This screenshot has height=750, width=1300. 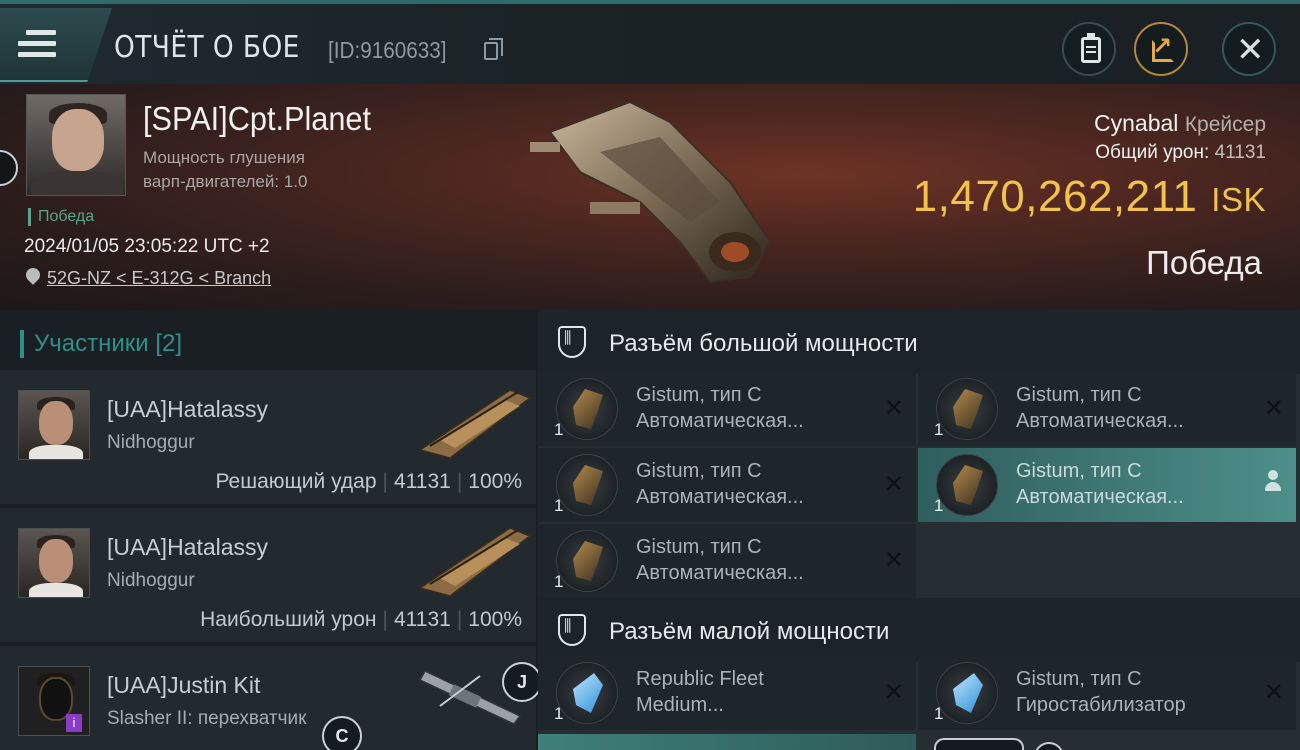 What do you see at coordinates (727, 742) in the screenshot?
I see `module-item-partial` at bounding box center [727, 742].